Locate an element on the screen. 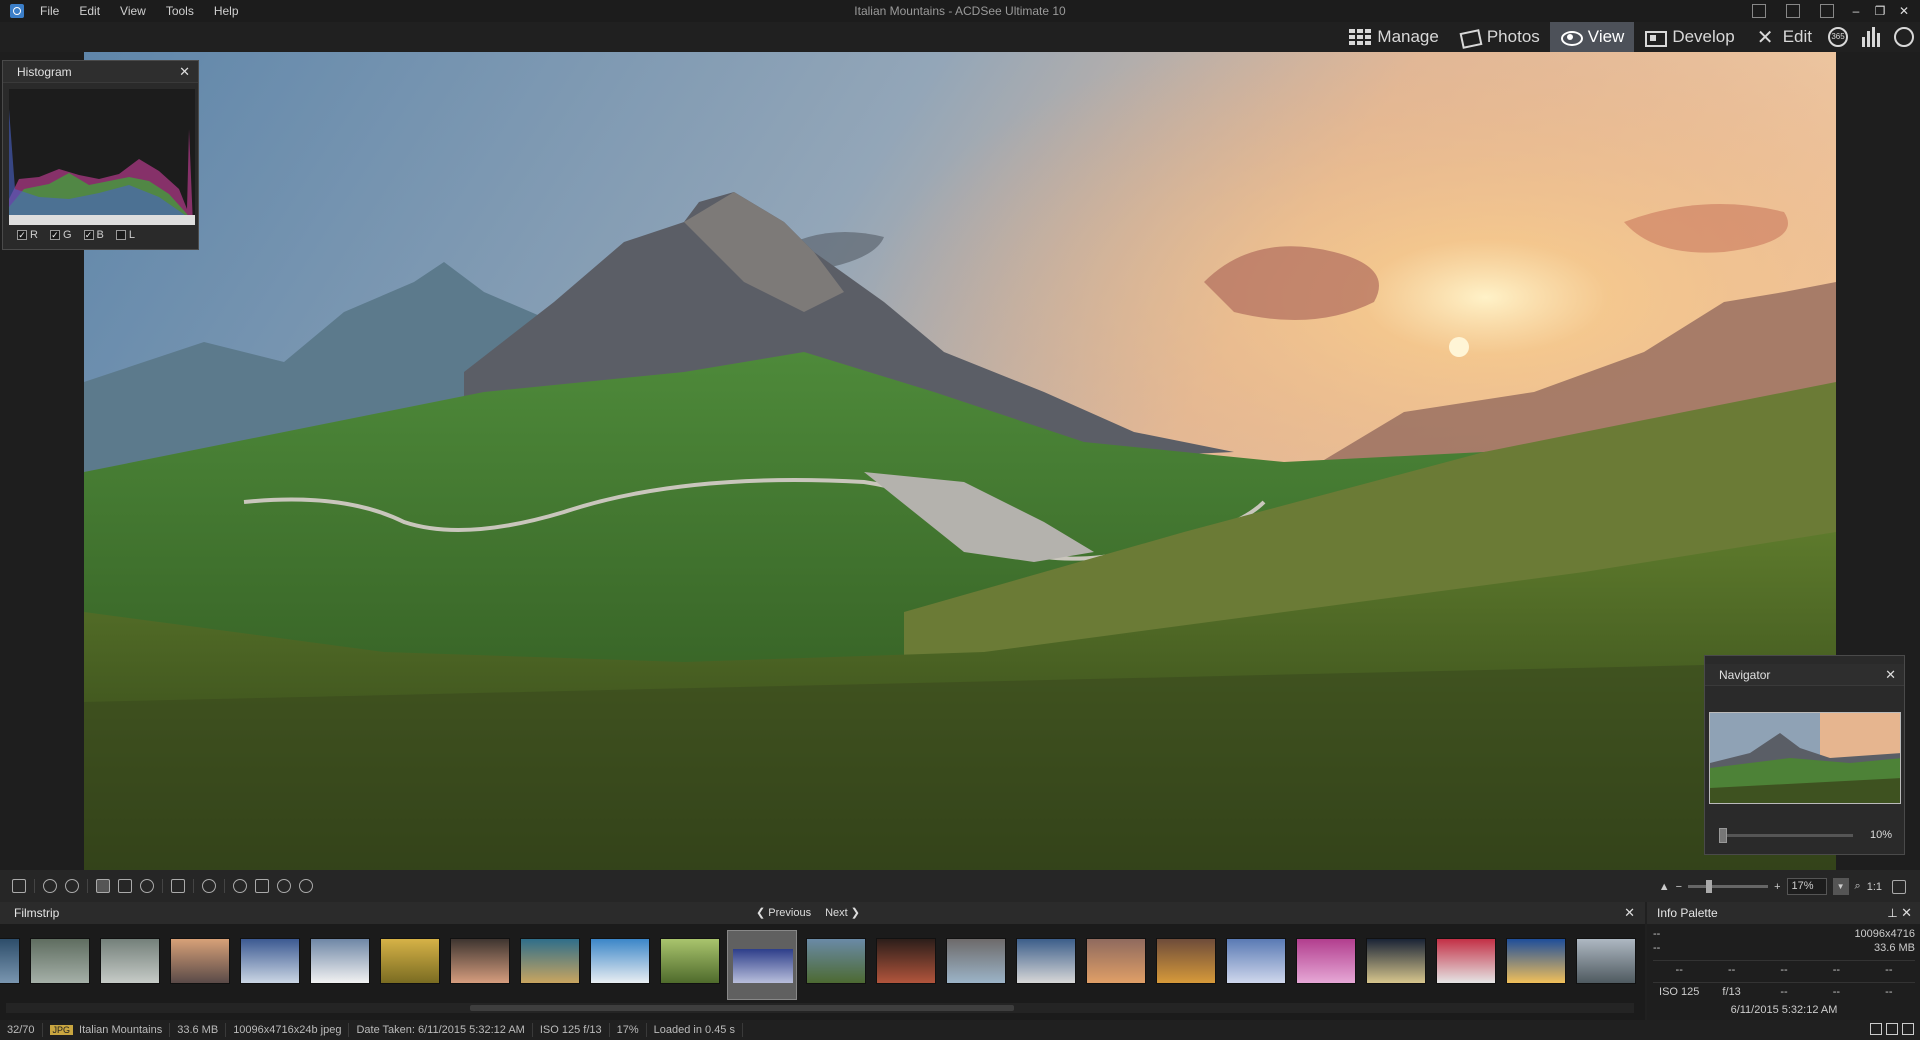 This screenshot has width=1920, height=1040. mode-edit-button: Edit is located at coordinates (1783, 37).